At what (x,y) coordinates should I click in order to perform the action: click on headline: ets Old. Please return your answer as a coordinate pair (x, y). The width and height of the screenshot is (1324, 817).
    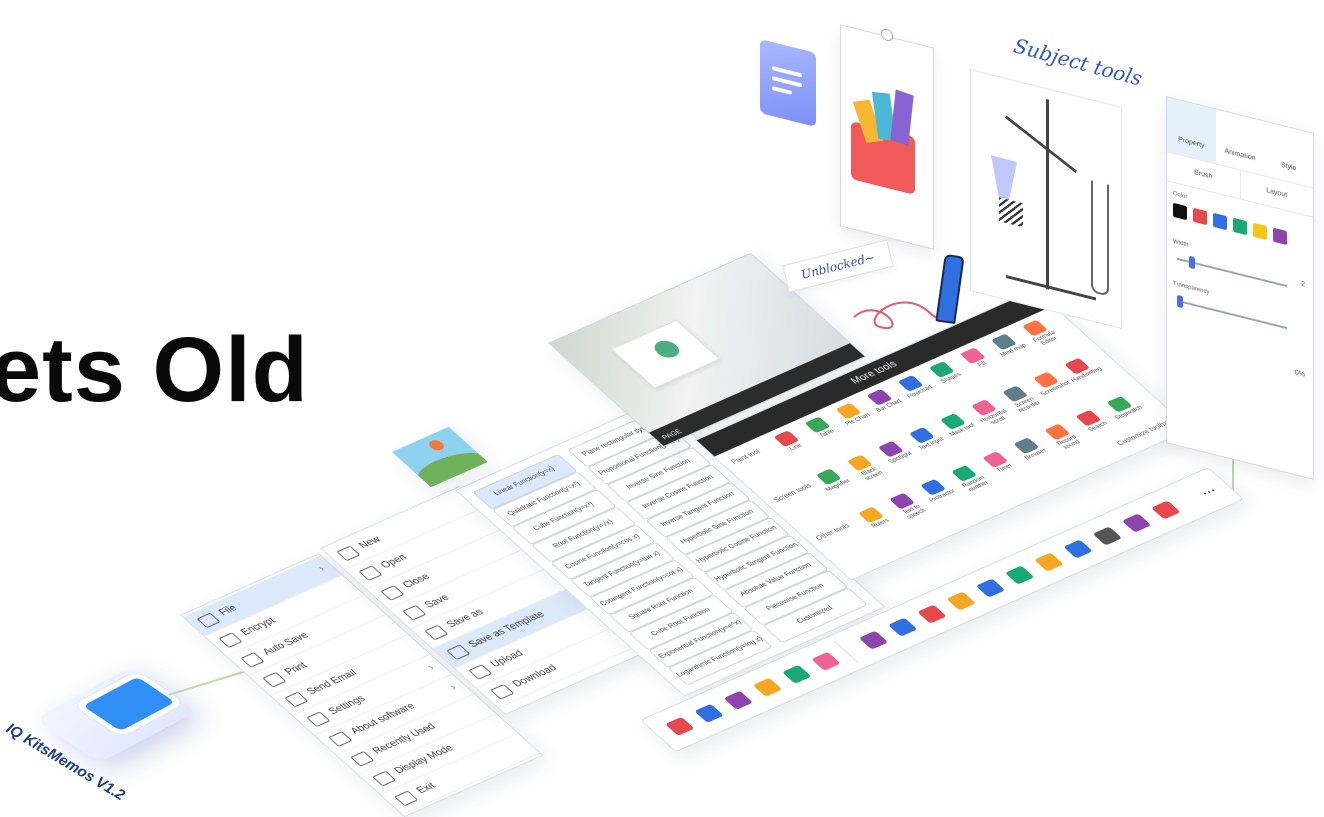
    Looking at the image, I should click on (154, 370).